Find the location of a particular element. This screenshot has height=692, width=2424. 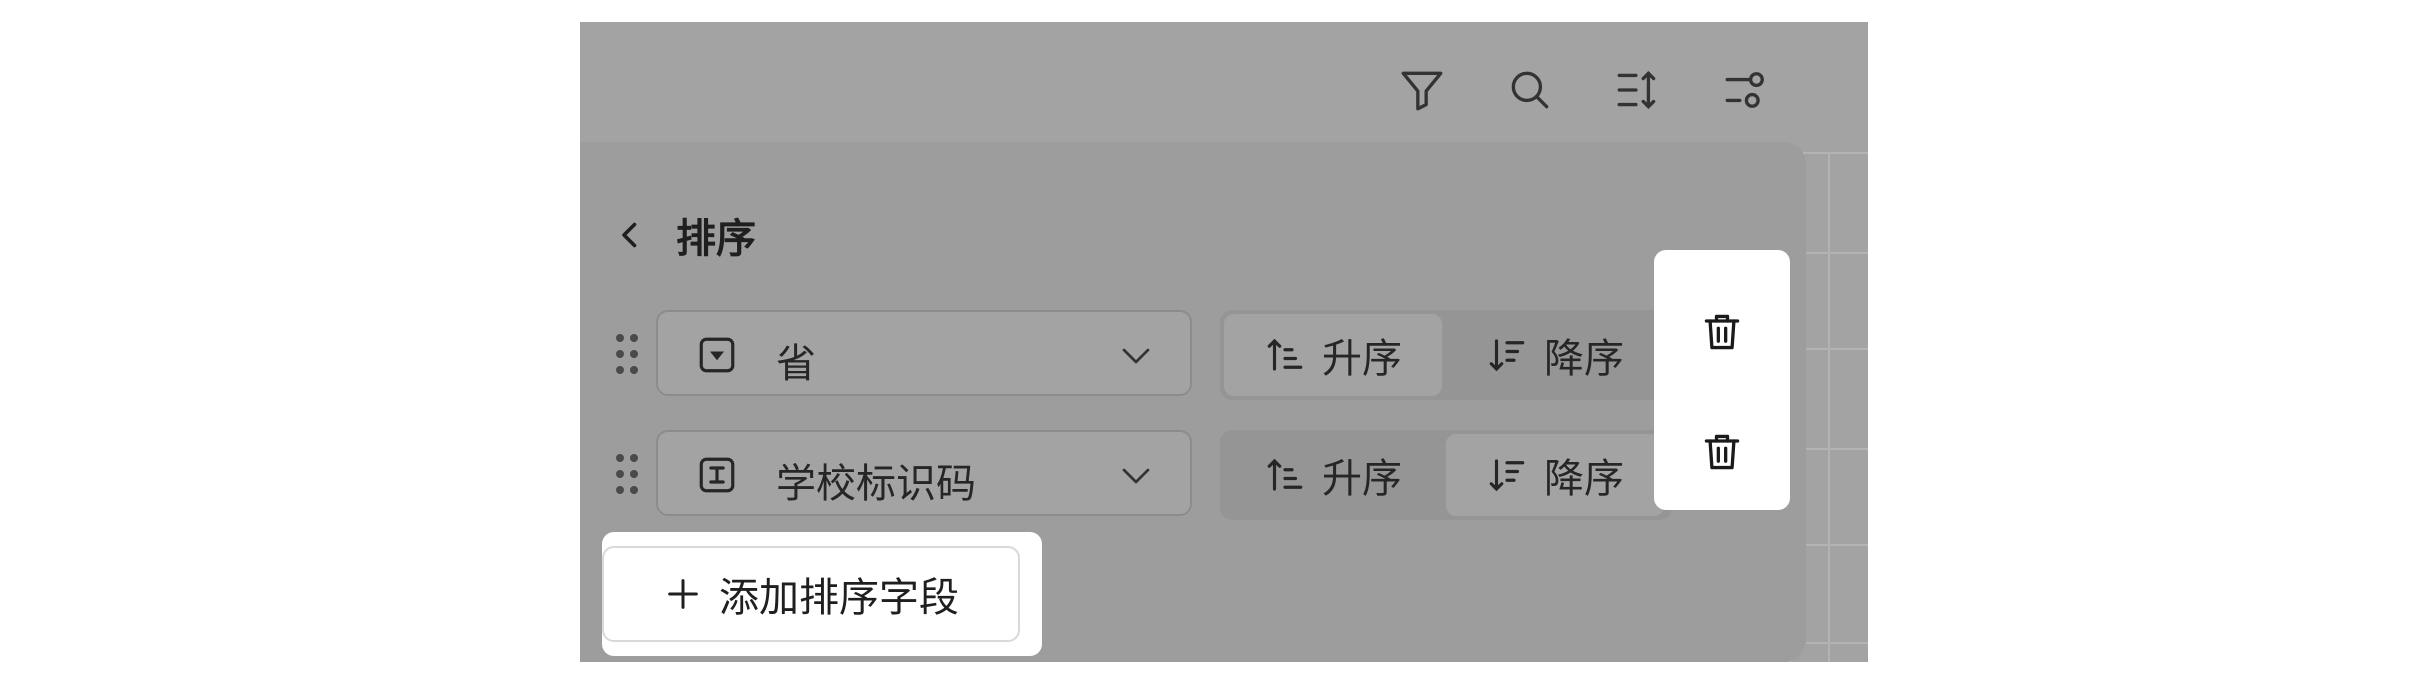

panel-header: 排序 is located at coordinates (683, 235).